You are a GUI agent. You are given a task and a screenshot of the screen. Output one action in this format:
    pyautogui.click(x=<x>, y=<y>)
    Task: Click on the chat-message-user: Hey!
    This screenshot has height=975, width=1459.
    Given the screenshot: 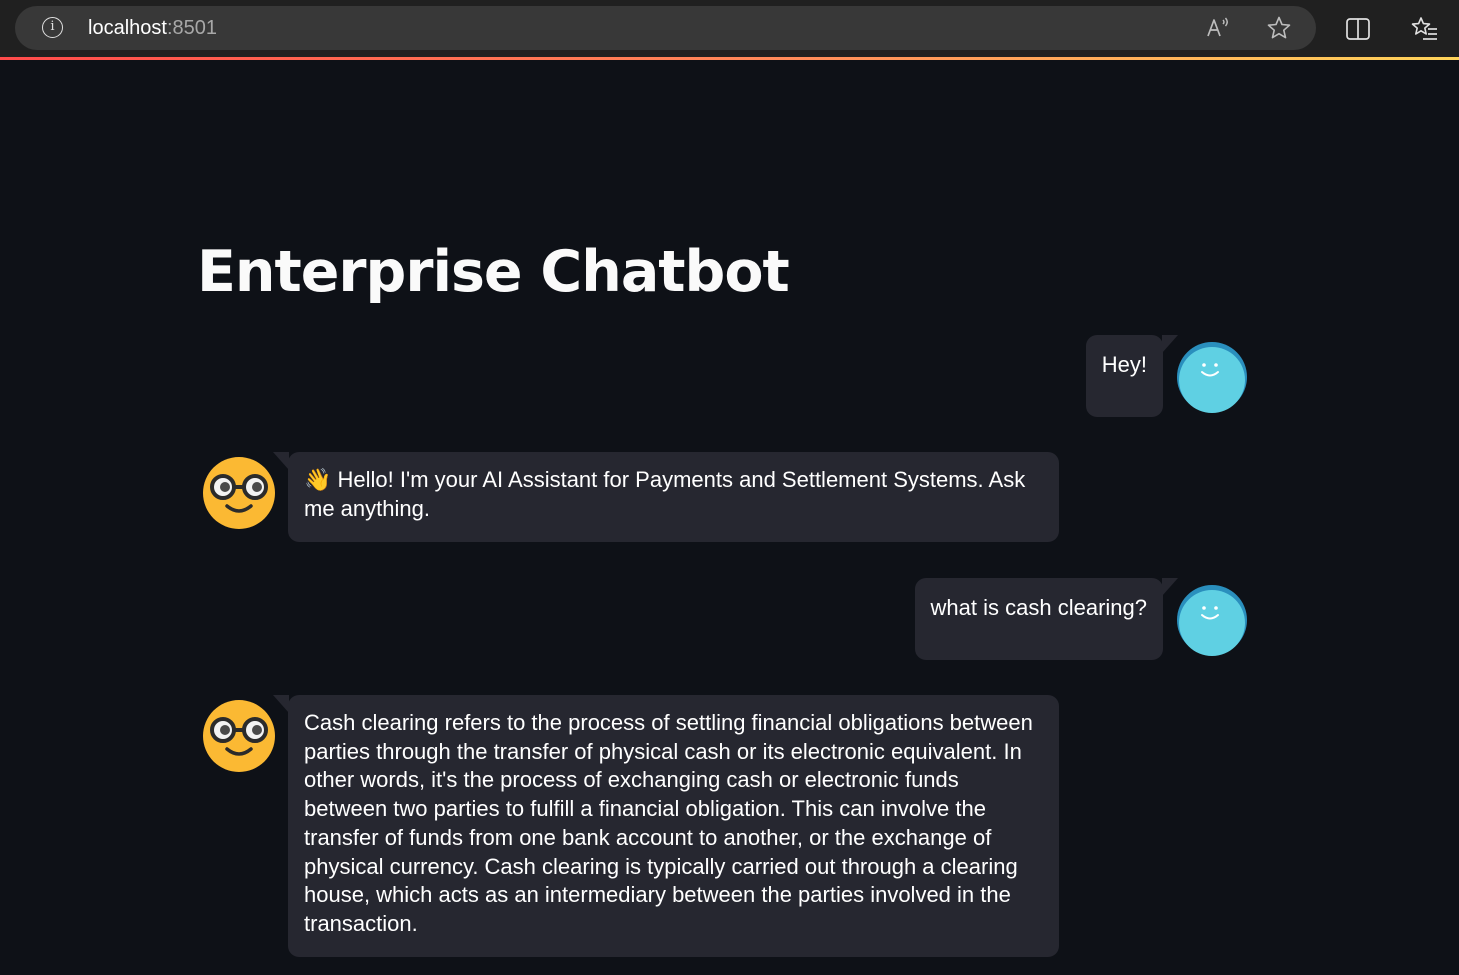 What is the action you would take?
    pyautogui.click(x=1166, y=376)
    